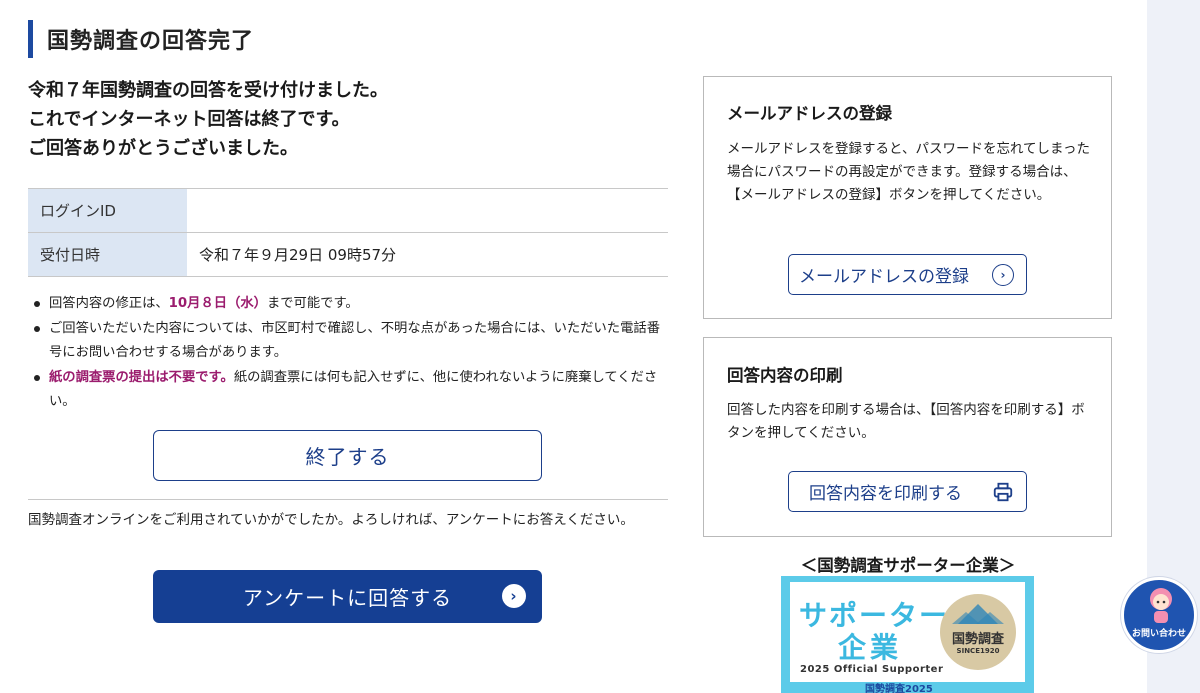  What do you see at coordinates (870, 647) in the screenshot?
I see `banner-line2: 企業` at bounding box center [870, 647].